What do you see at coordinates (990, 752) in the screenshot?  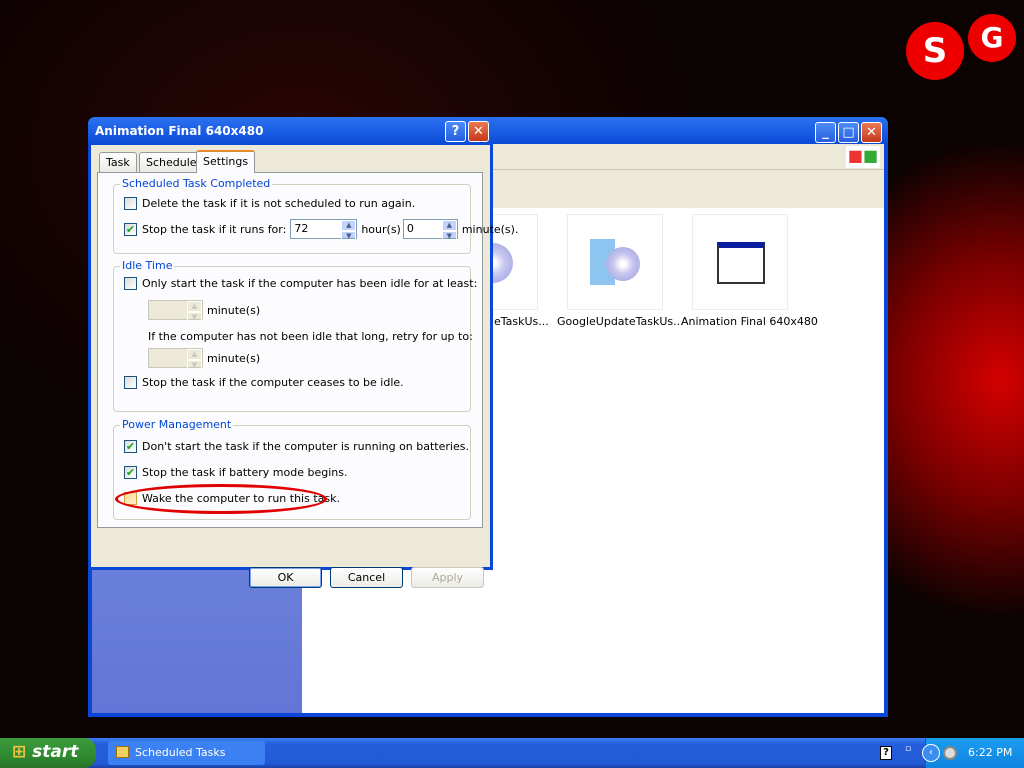 I see `clock: 6:22 PM` at bounding box center [990, 752].